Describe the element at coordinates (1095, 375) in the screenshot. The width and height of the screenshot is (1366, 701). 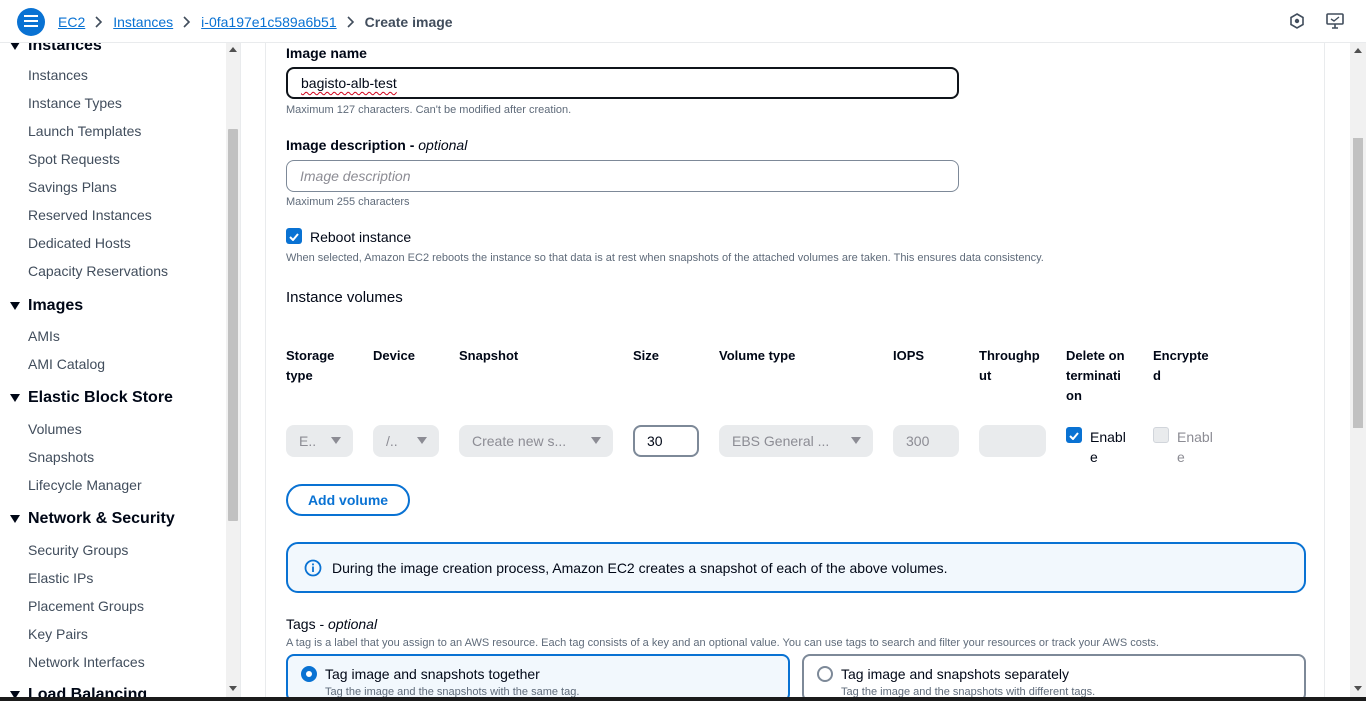
I see `col-delete-on-termination: Delete on terminati on` at that location.